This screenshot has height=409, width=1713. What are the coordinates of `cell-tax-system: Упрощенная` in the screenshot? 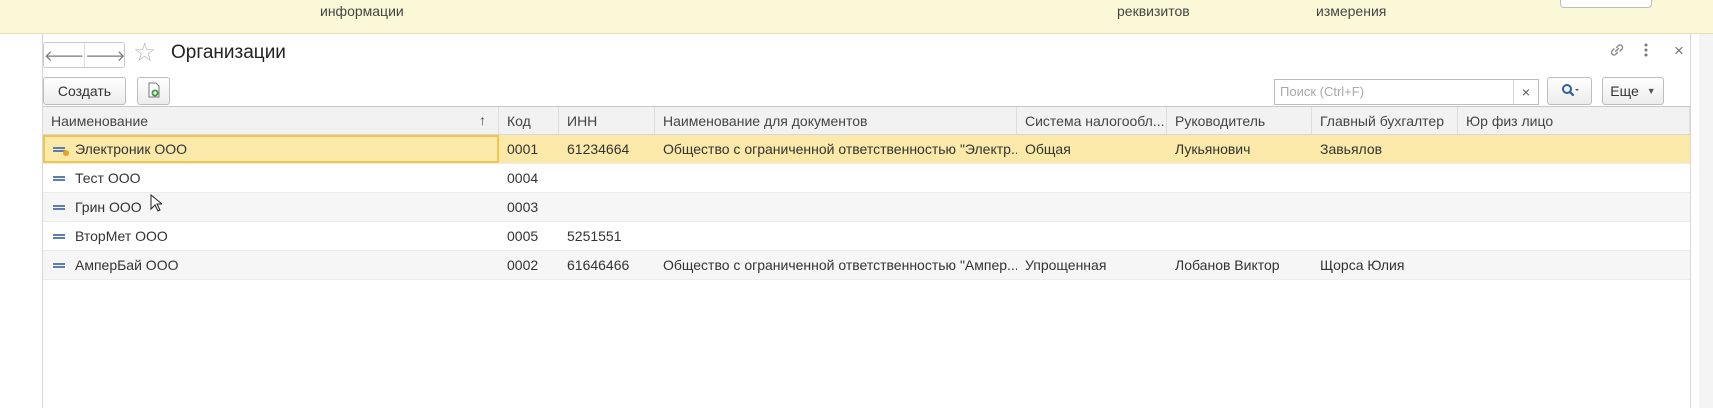 It's located at (1092, 265).